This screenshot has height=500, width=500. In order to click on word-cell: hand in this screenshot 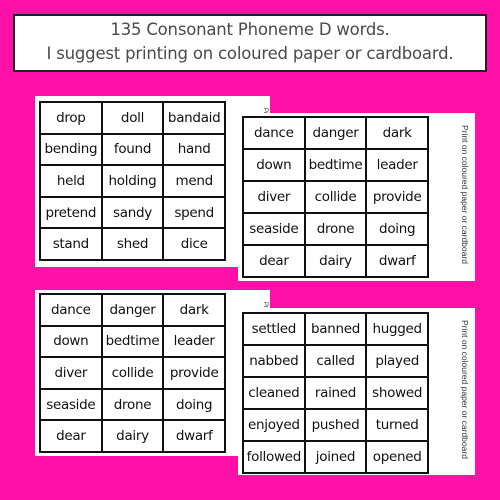, I will do `click(194, 149)`.